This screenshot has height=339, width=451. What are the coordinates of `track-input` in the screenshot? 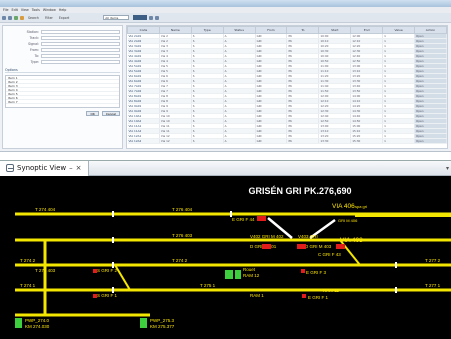 It's located at (80, 38).